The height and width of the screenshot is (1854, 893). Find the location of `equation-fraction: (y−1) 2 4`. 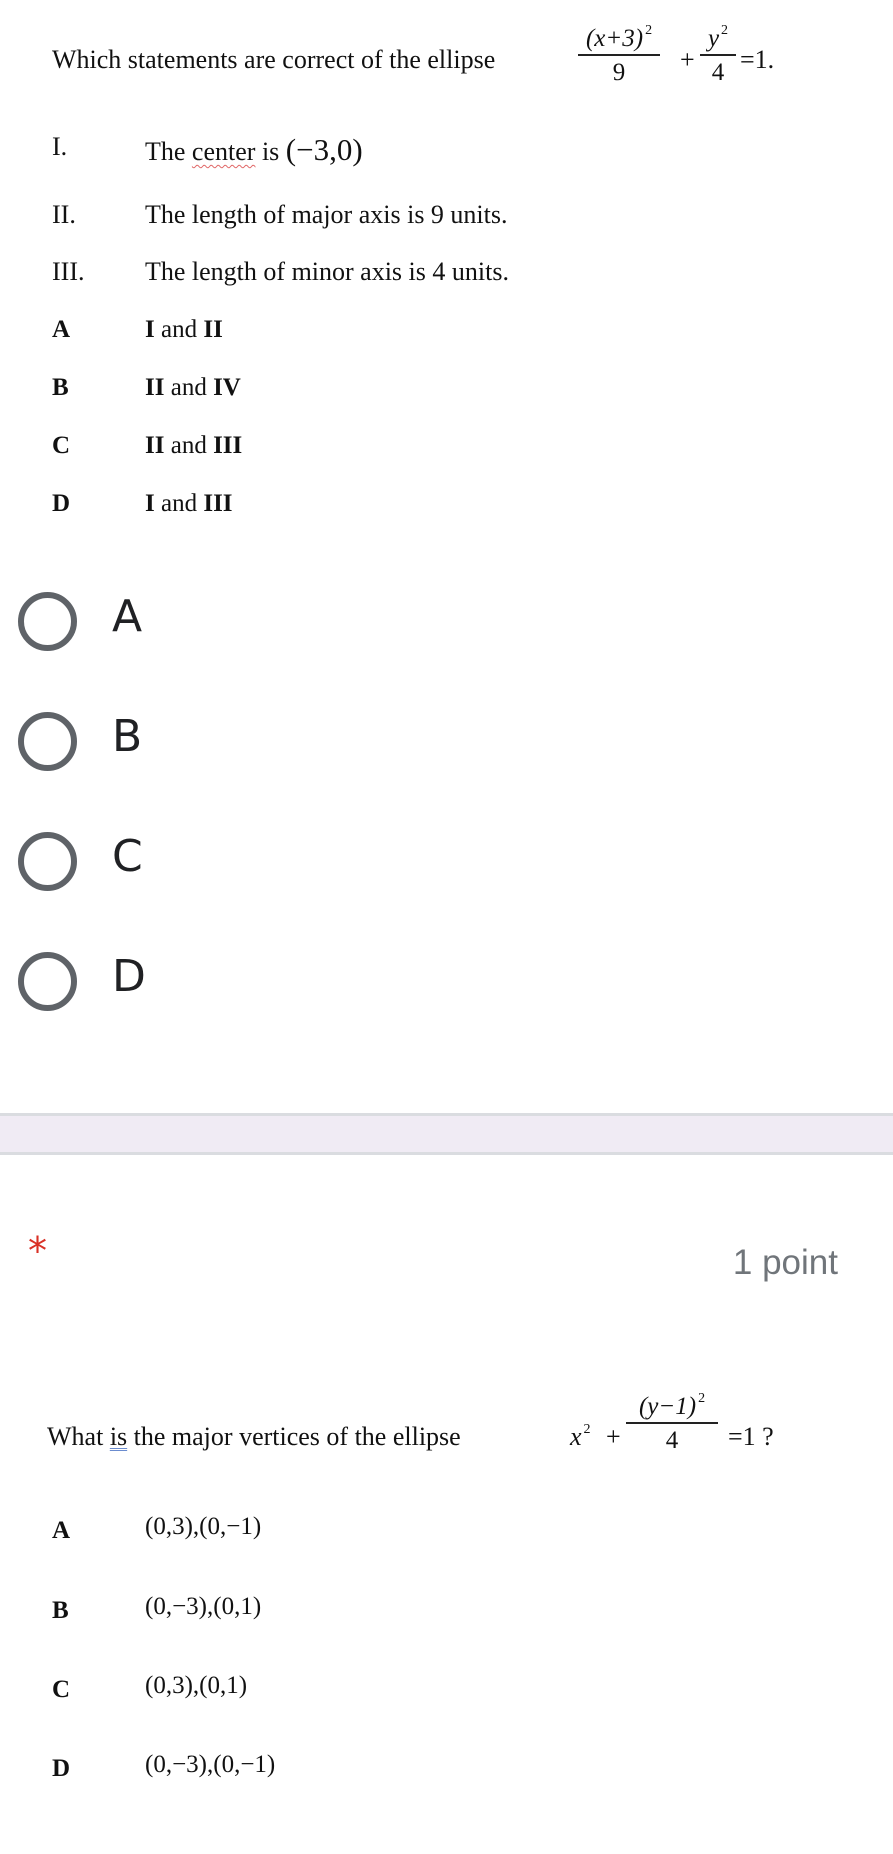

equation-fraction: (y−1) 2 4 is located at coordinates (672, 1422).